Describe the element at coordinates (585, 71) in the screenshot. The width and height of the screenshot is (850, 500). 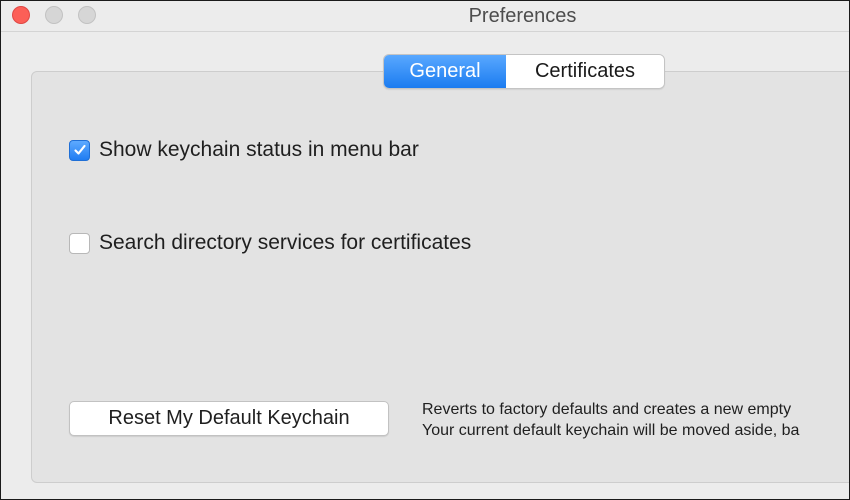
I see `tab-certificates: Certificates` at that location.